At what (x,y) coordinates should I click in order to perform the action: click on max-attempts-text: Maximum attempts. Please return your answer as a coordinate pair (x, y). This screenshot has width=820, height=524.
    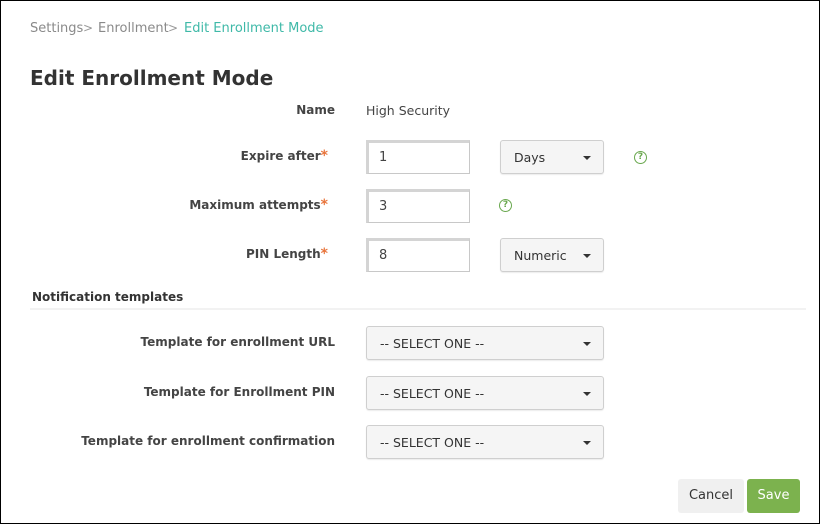
    Looking at the image, I should click on (255, 205).